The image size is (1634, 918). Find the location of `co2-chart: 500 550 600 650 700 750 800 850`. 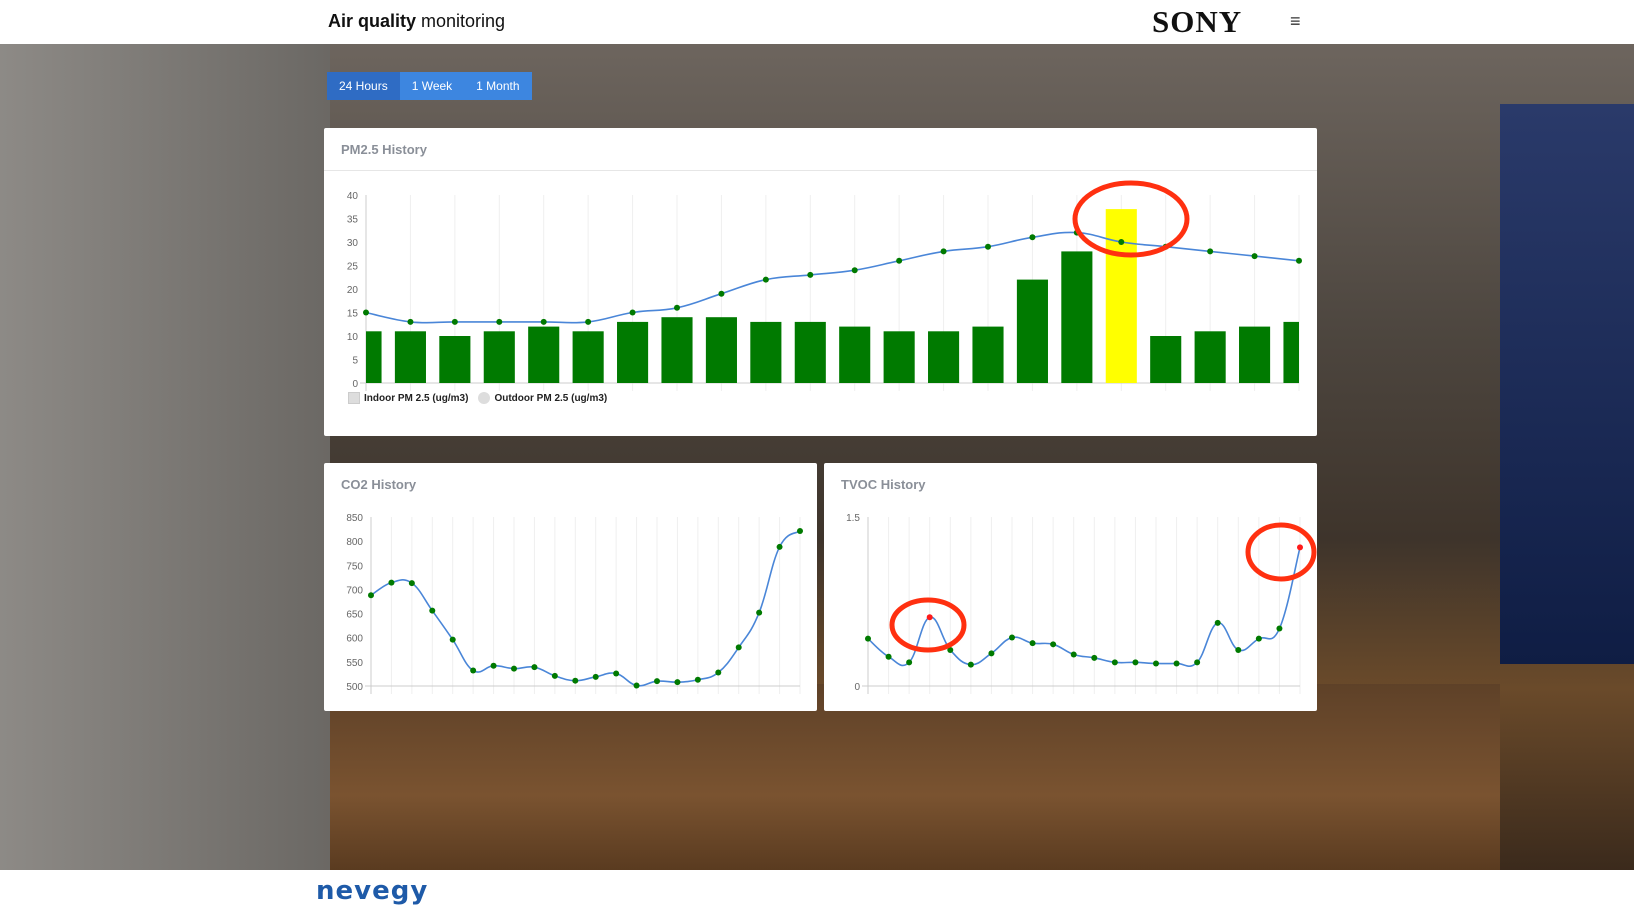

co2-chart: 500 550 600 650 700 750 800 850 is located at coordinates (574, 603).